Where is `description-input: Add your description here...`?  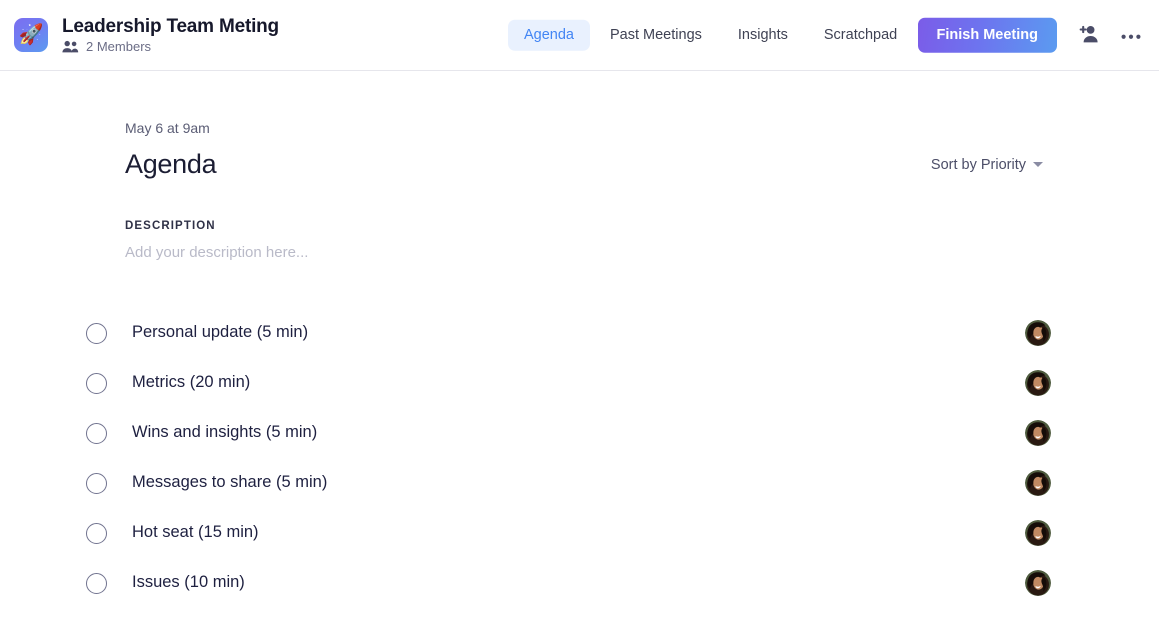
description-input: Add your description here... is located at coordinates (587, 252).